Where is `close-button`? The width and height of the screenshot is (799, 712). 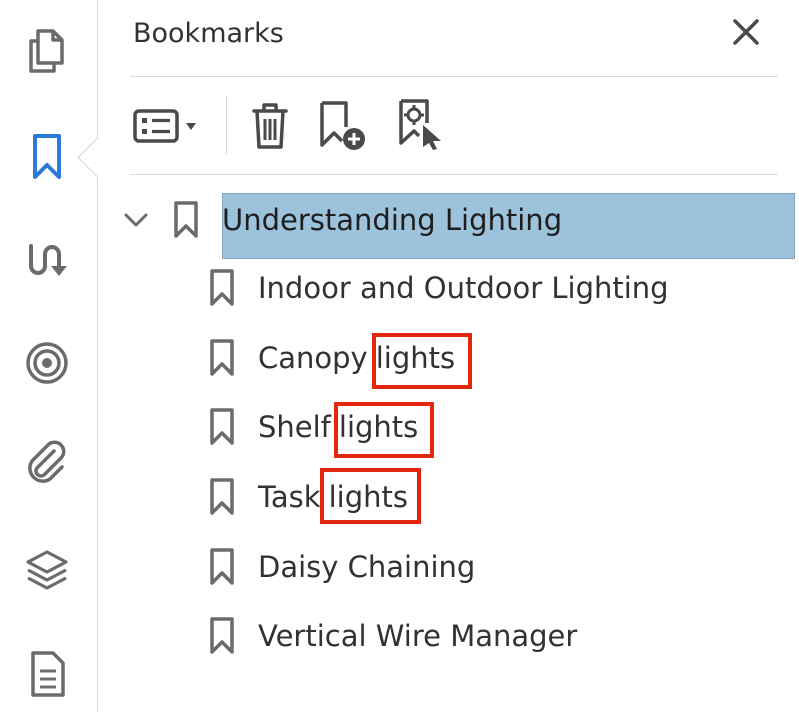 close-button is located at coordinates (746, 32).